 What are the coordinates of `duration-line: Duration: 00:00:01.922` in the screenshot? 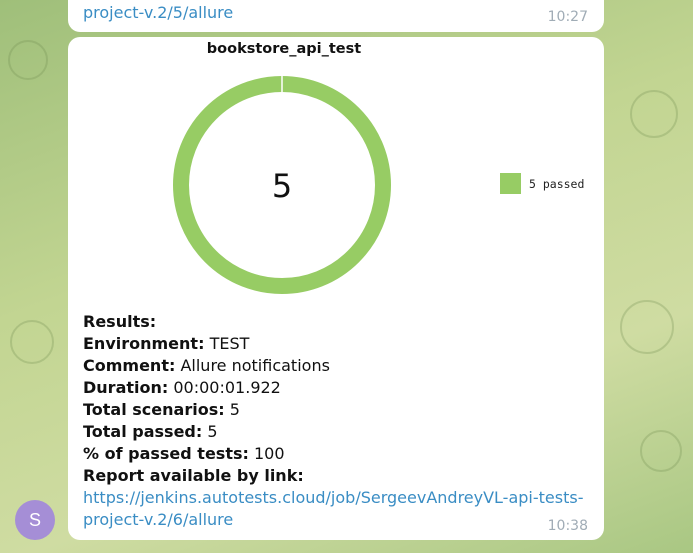 It's located at (182, 387).